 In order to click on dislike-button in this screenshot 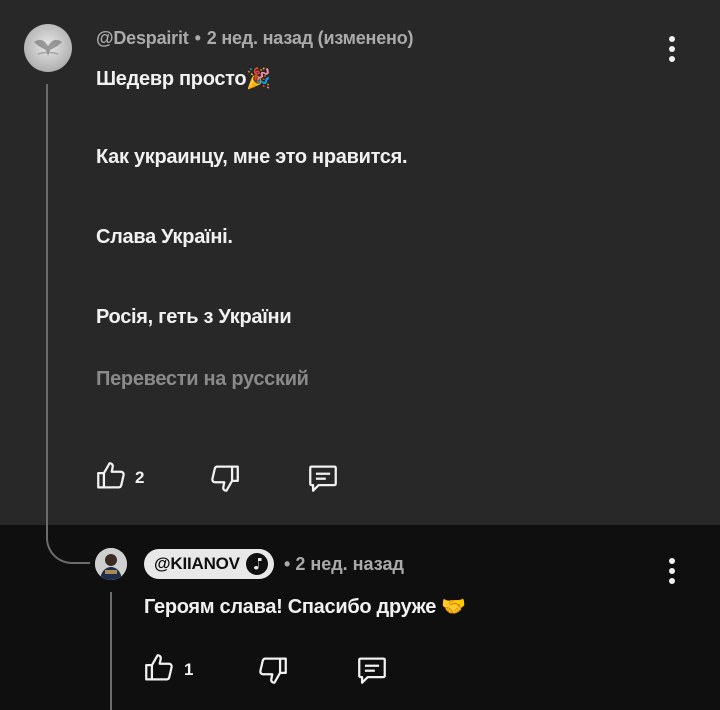, I will do `click(225, 480)`.